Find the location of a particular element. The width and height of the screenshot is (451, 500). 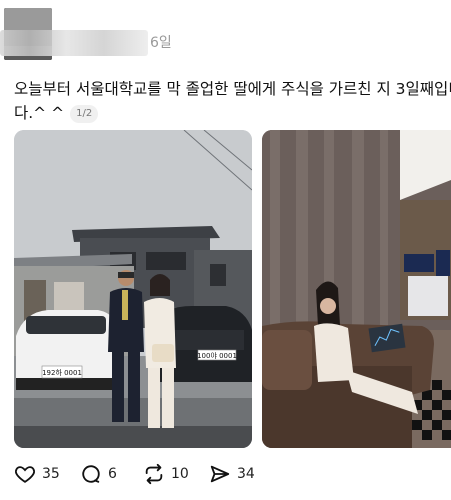

comment-button: 6 is located at coordinates (98, 474).